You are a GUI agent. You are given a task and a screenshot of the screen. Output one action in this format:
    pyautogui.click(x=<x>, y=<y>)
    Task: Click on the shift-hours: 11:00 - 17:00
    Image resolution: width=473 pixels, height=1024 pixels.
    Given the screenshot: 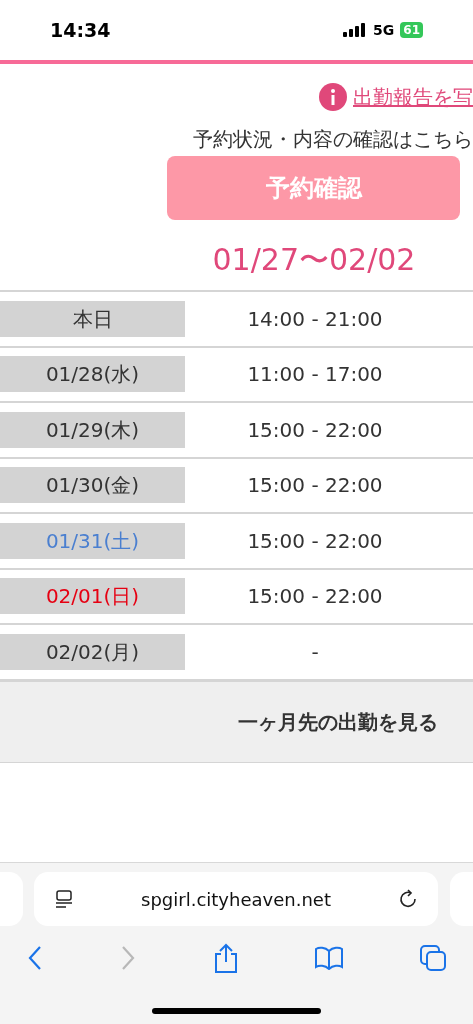 What is the action you would take?
    pyautogui.click(x=315, y=375)
    